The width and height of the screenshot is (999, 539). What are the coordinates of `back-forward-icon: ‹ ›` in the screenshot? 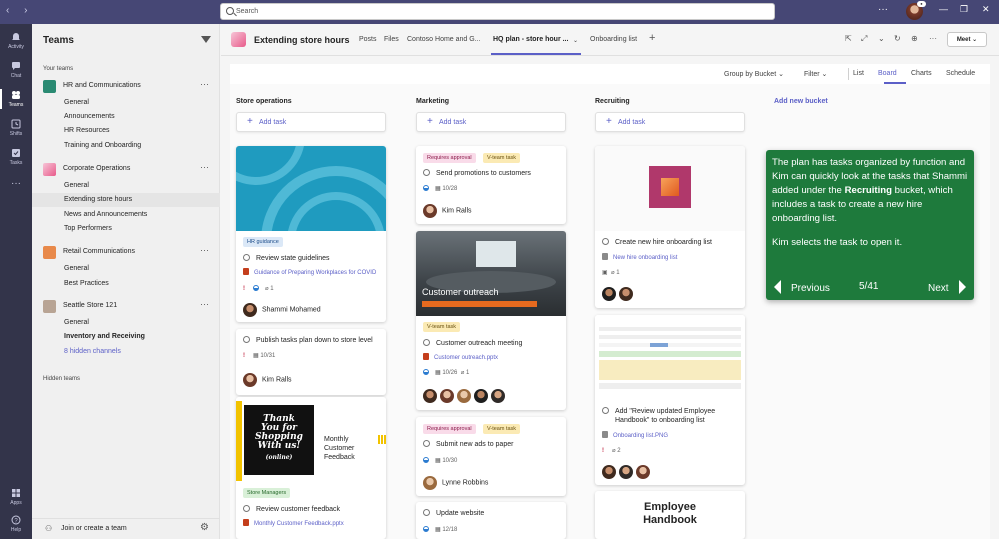 It's located at (19, 10).